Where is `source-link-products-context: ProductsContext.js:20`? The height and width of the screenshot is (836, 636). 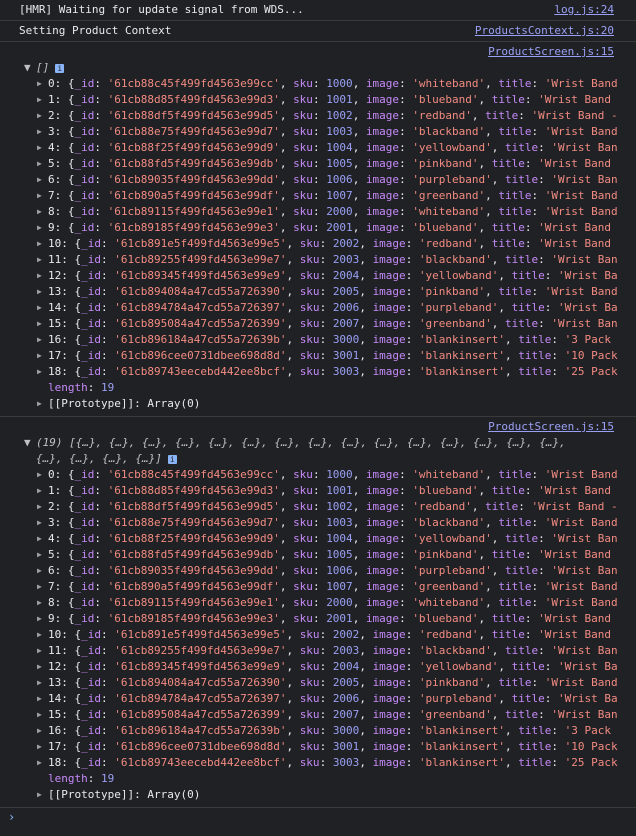
source-link-products-context: ProductsContext.js:20 is located at coordinates (544, 31).